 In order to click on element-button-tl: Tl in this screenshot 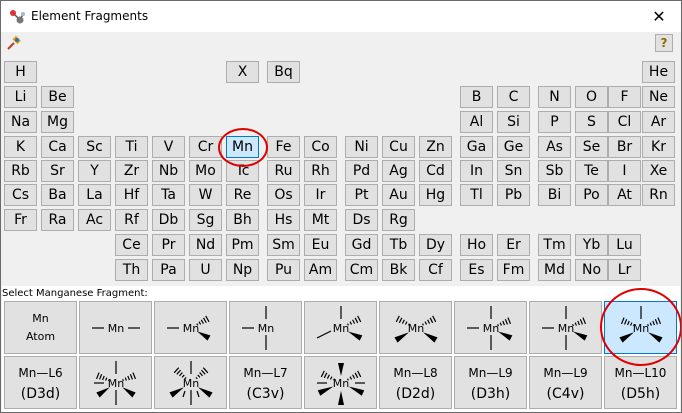, I will do `click(476, 195)`.